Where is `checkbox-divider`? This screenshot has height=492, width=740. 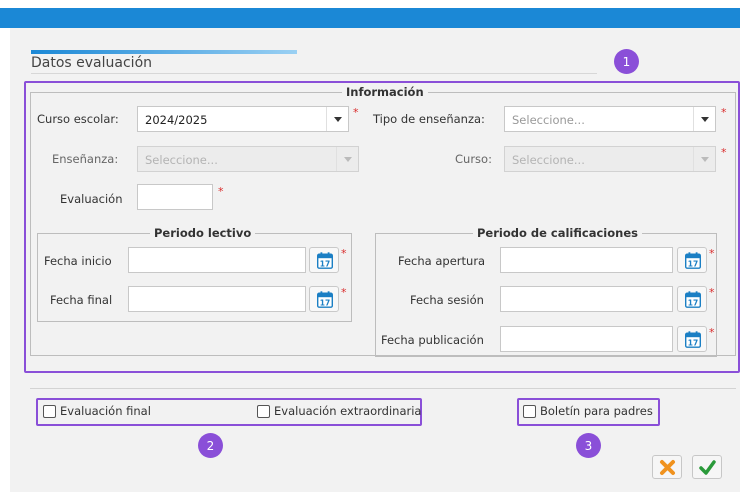 checkbox-divider is located at coordinates (383, 388).